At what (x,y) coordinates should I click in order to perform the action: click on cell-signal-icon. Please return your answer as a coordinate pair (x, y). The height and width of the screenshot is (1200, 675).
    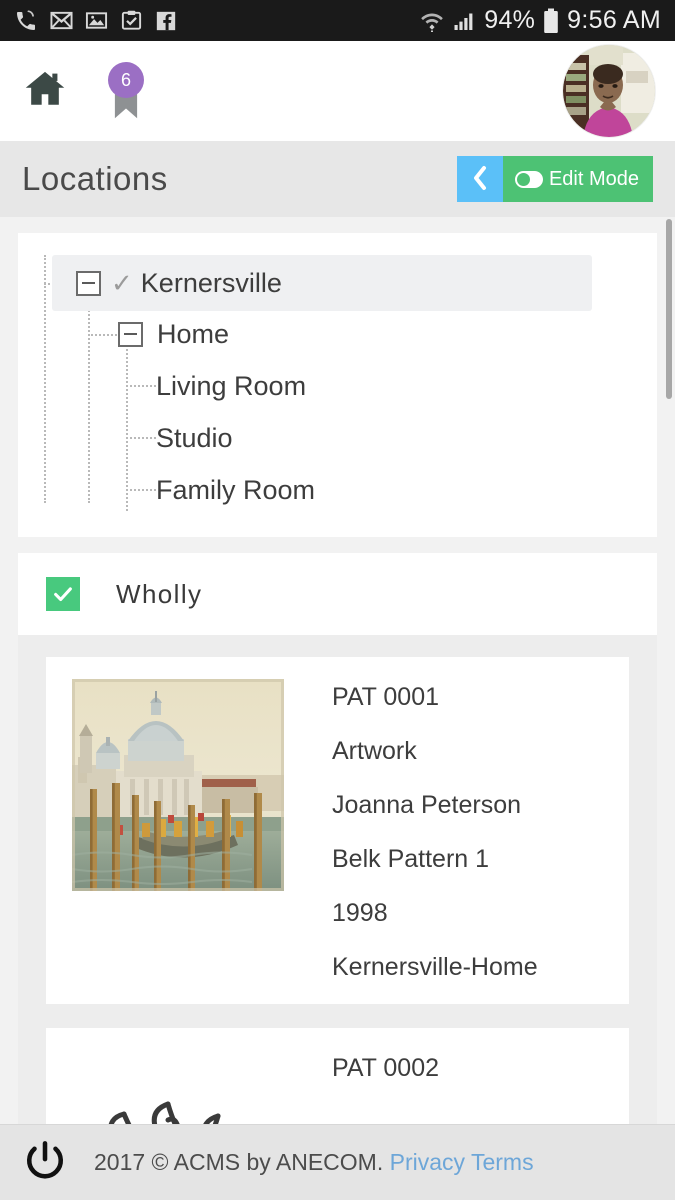
    Looking at the image, I should click on (464, 21).